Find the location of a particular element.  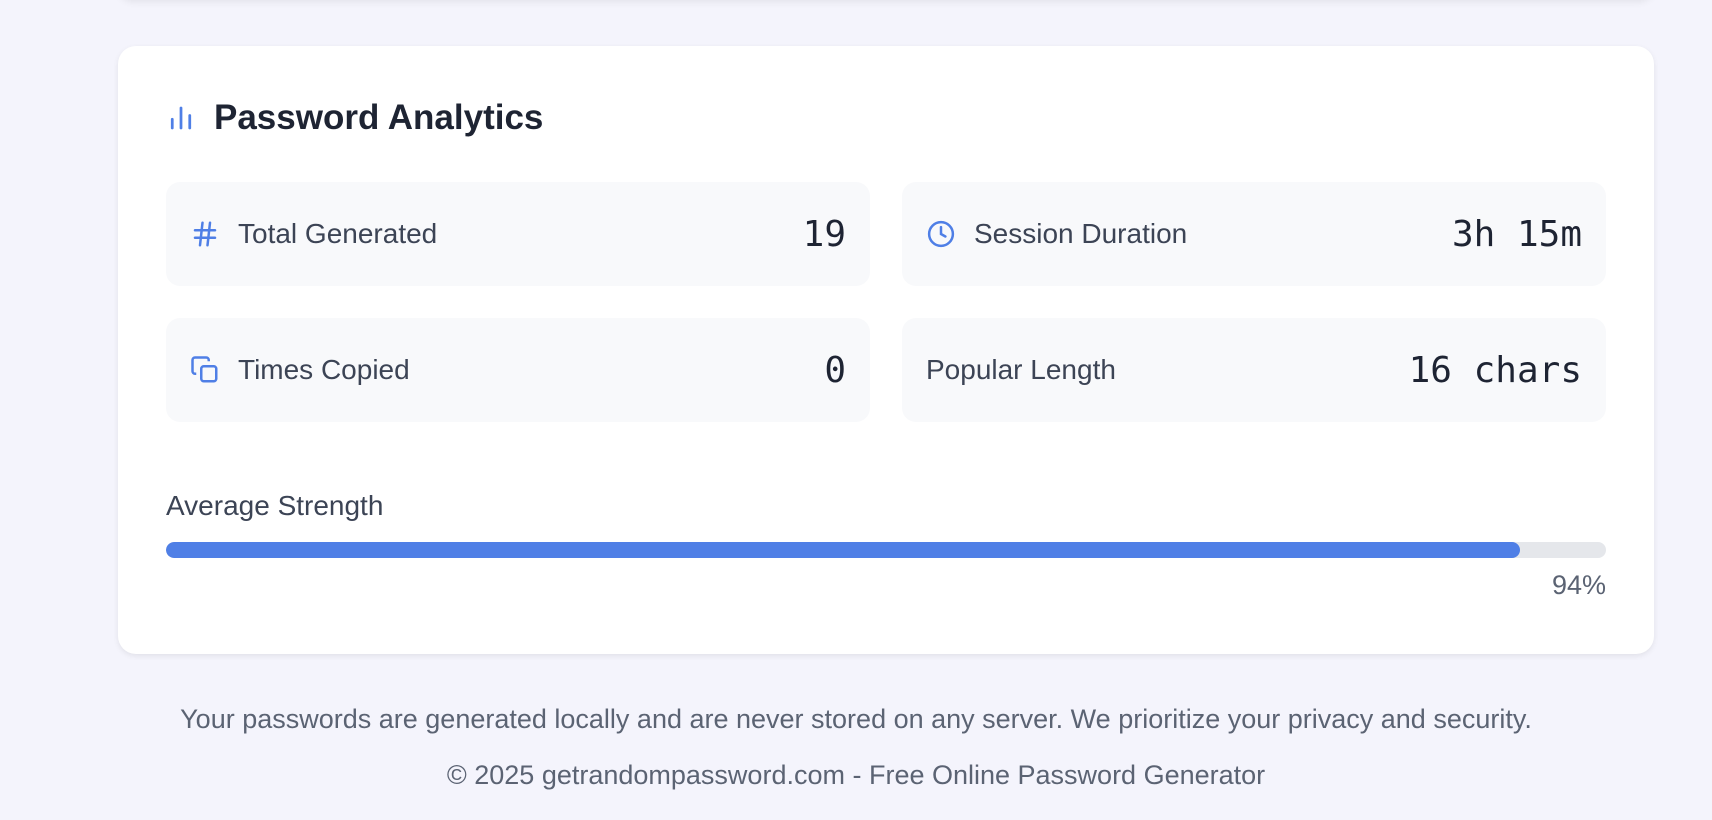

strength-percent: 94% is located at coordinates (1578, 585).